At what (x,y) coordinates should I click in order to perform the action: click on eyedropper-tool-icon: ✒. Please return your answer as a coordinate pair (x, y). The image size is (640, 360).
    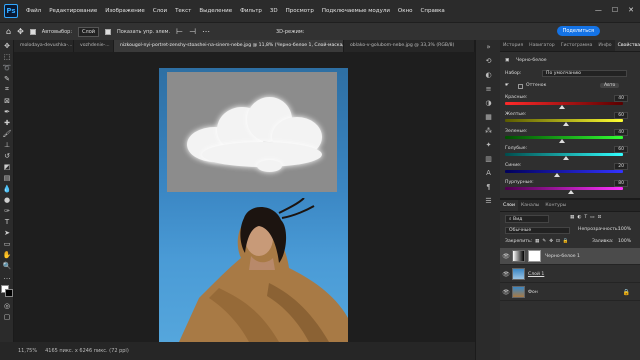
    Looking at the image, I should click on (7, 111).